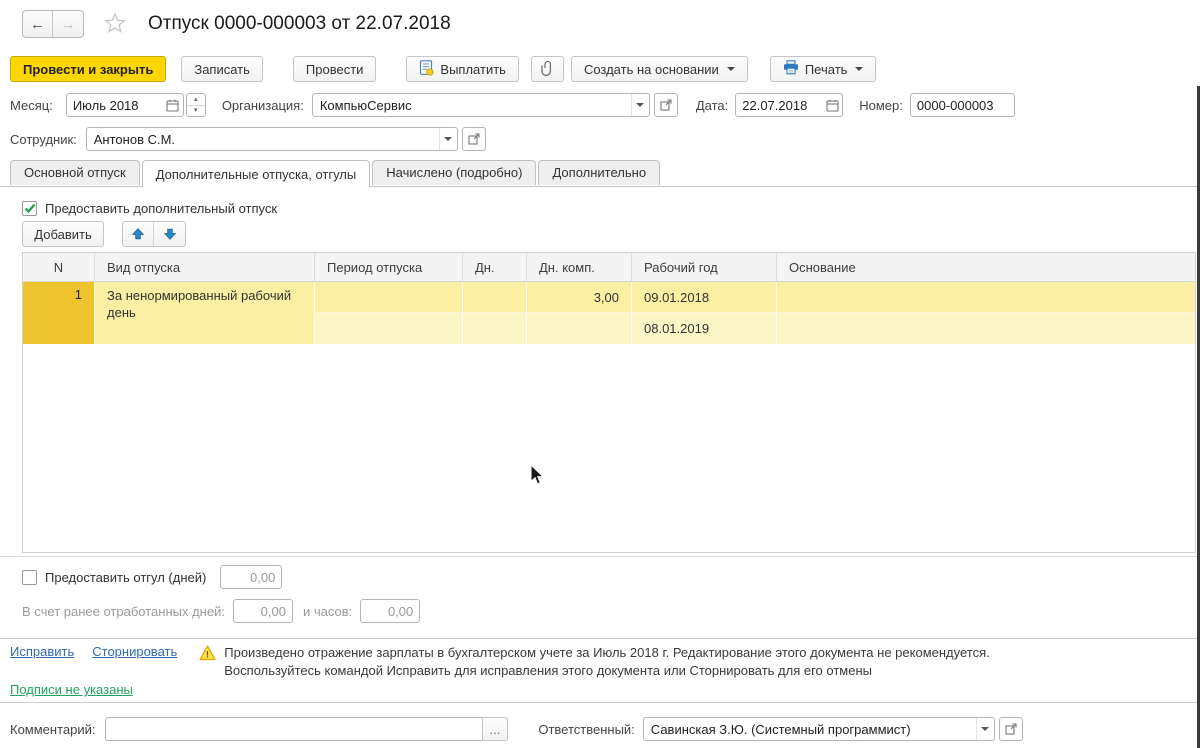 Image resolution: width=1200 pixels, height=748 pixels. I want to click on responsible-label: Ответственный:, so click(586, 729).